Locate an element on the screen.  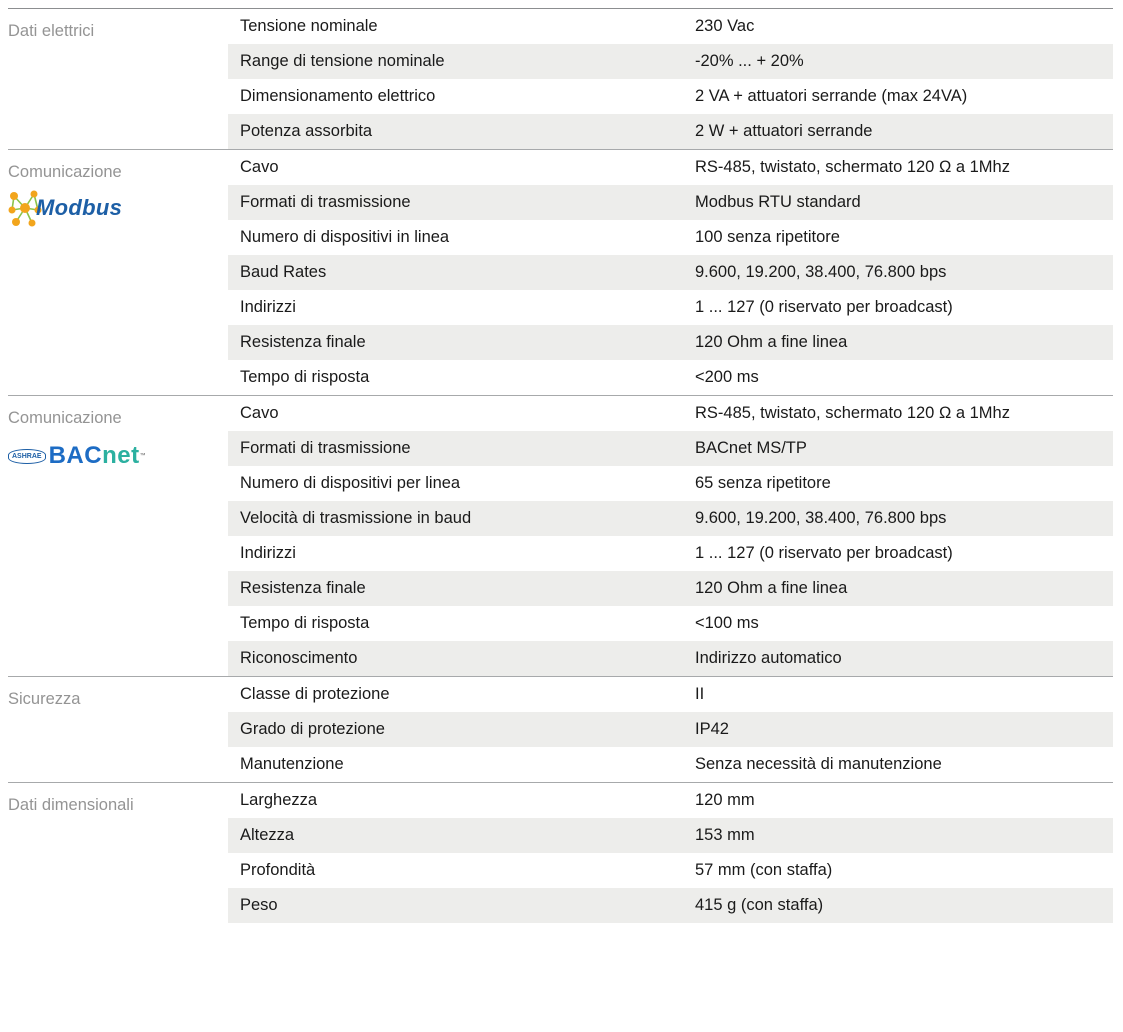
table-row: Grado di protezione IP42 is located at coordinates (670, 729).